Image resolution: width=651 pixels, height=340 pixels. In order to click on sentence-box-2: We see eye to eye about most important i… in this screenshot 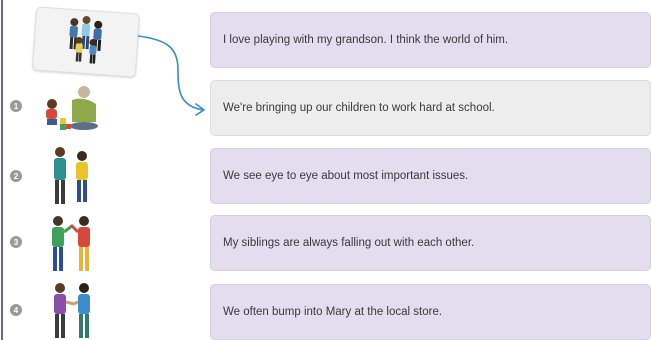, I will do `click(430, 176)`.